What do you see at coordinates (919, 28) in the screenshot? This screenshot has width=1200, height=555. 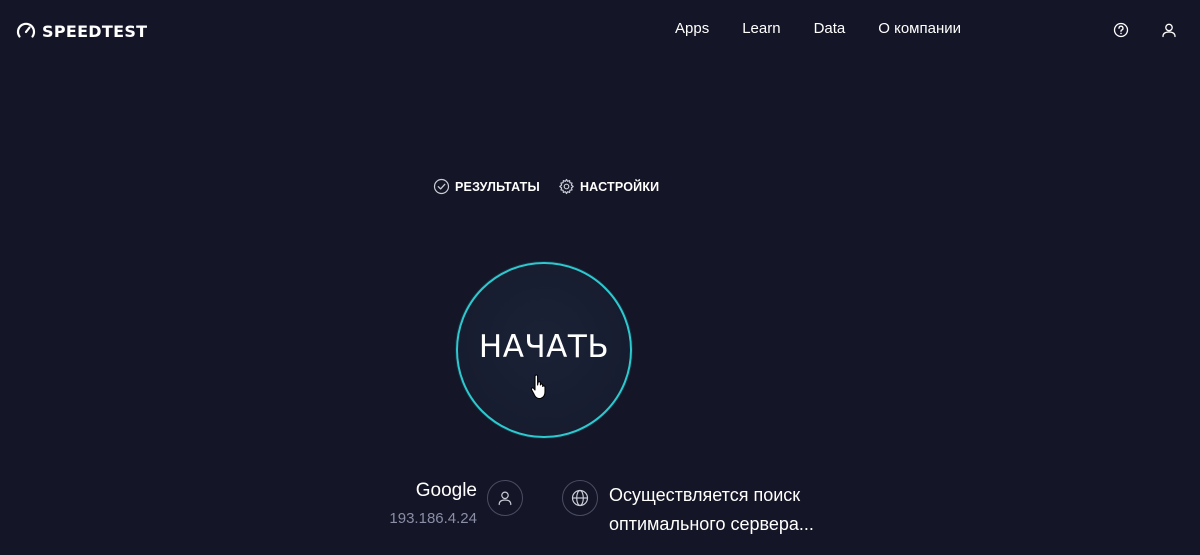 I see `nav-link-about: О компании` at bounding box center [919, 28].